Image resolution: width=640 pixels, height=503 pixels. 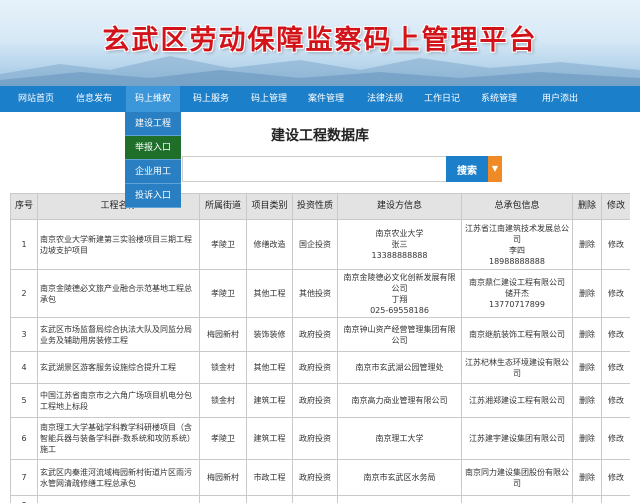 I want to click on site-title: 玄武区劳动保障监察码上管理平台, so click(x=320, y=40).